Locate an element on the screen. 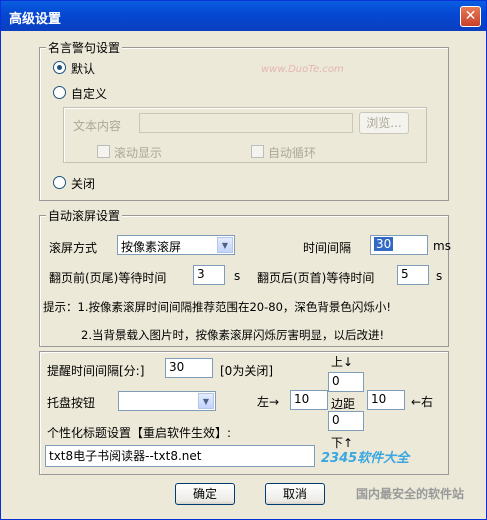 This screenshot has height=520, width=487. custom-title-input: txt8电子书阅读器--txt8.net is located at coordinates (180, 456).